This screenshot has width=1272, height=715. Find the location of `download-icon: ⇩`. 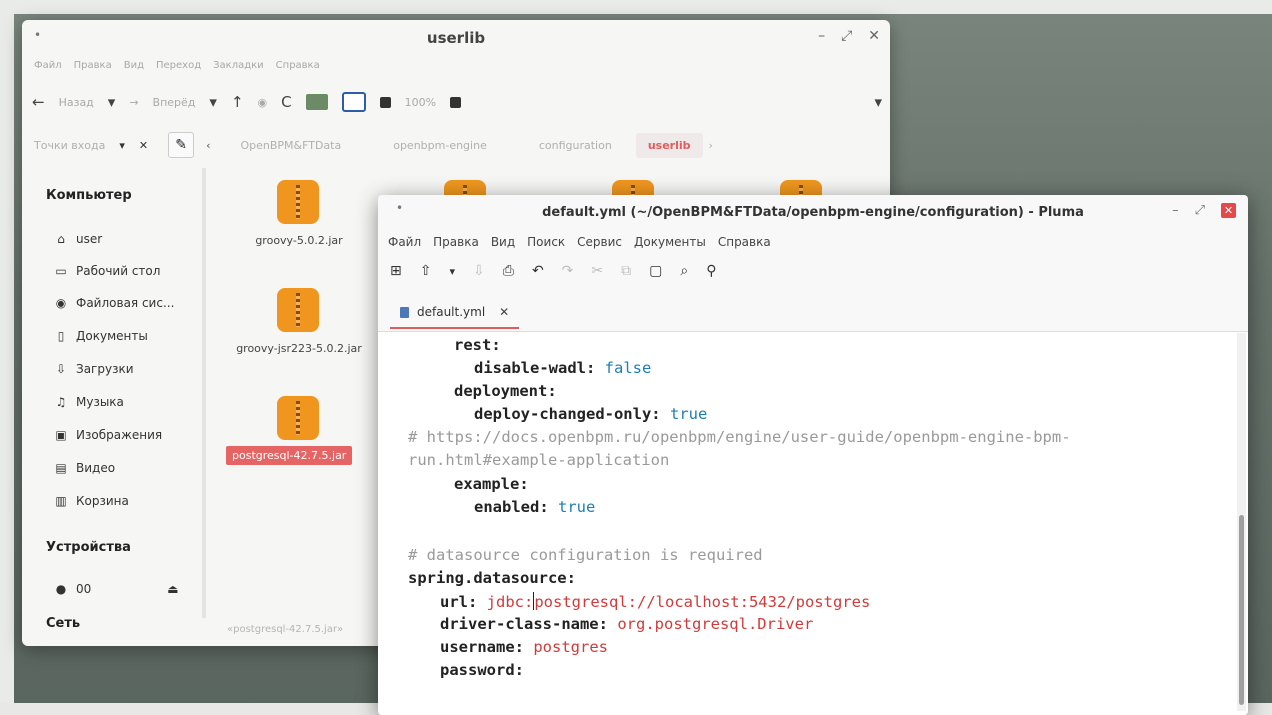

download-icon: ⇩ is located at coordinates (61, 369).